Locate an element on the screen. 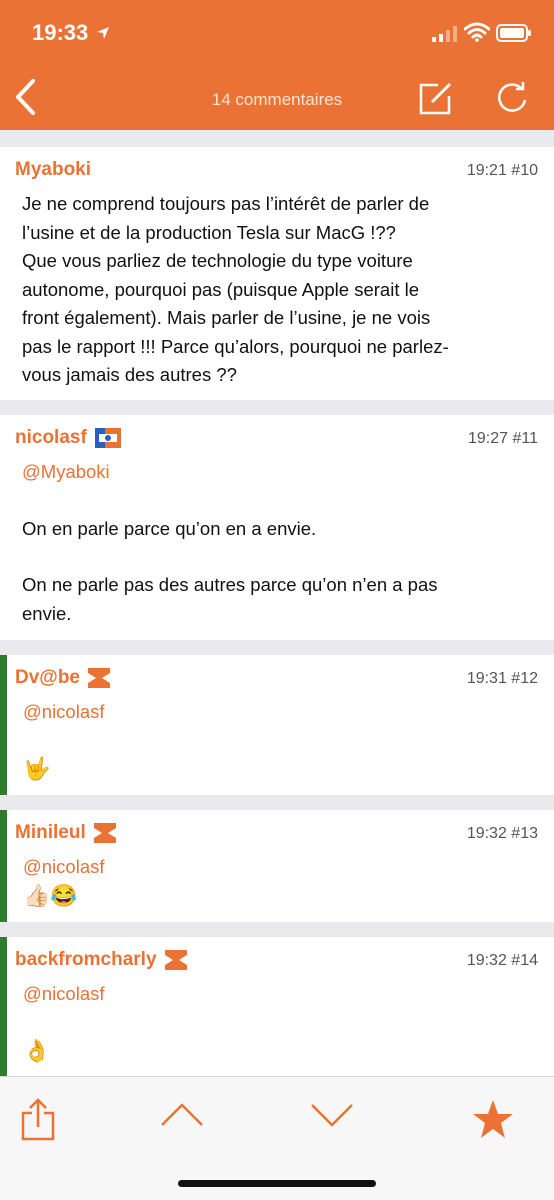  comment-line: envie. is located at coordinates (47, 613).